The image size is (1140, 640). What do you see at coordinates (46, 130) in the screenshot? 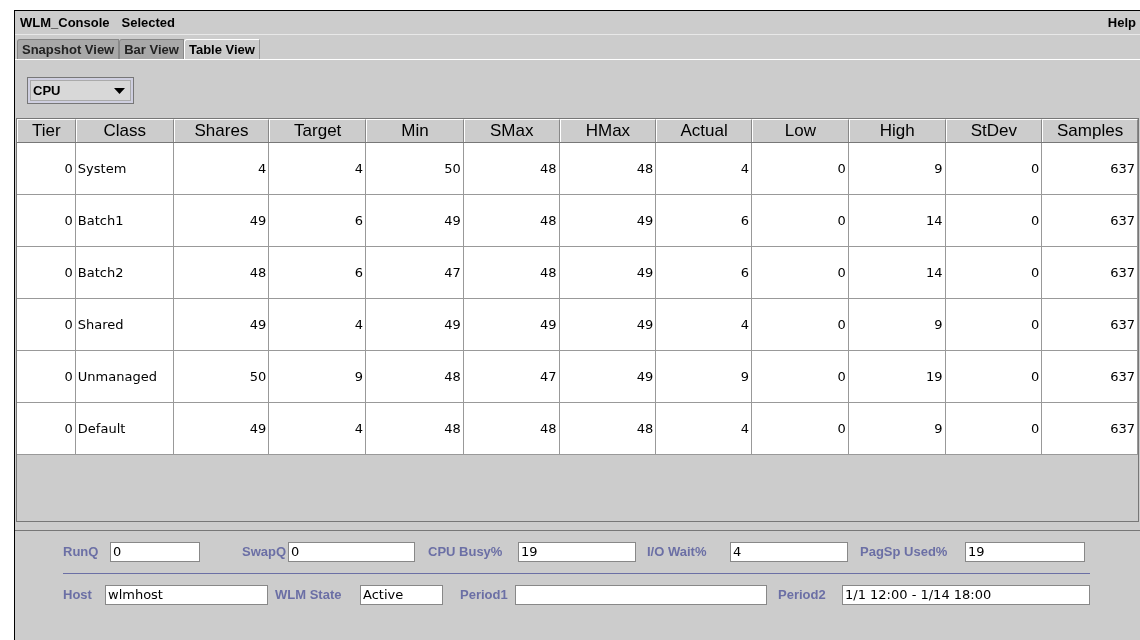
I see `column-header: Tier` at bounding box center [46, 130].